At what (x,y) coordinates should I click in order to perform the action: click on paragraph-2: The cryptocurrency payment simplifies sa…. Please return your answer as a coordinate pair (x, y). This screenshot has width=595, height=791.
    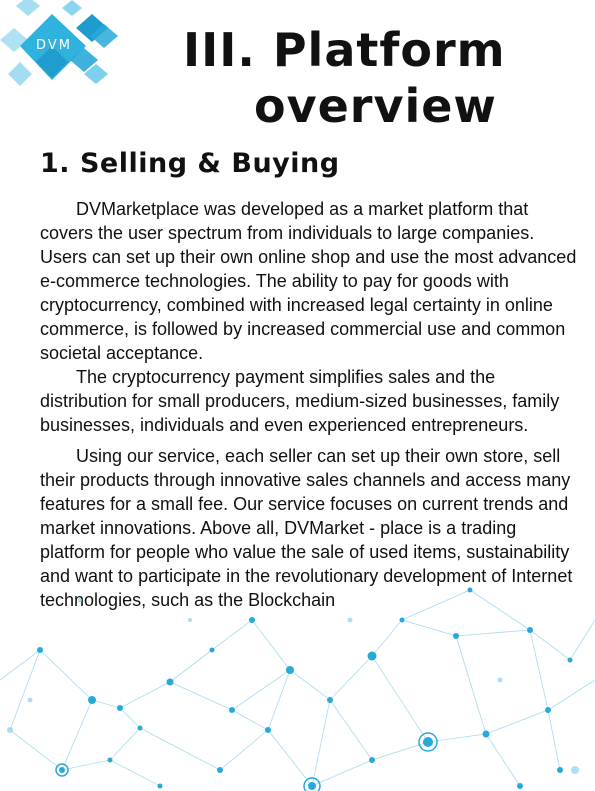
    Looking at the image, I should click on (300, 401).